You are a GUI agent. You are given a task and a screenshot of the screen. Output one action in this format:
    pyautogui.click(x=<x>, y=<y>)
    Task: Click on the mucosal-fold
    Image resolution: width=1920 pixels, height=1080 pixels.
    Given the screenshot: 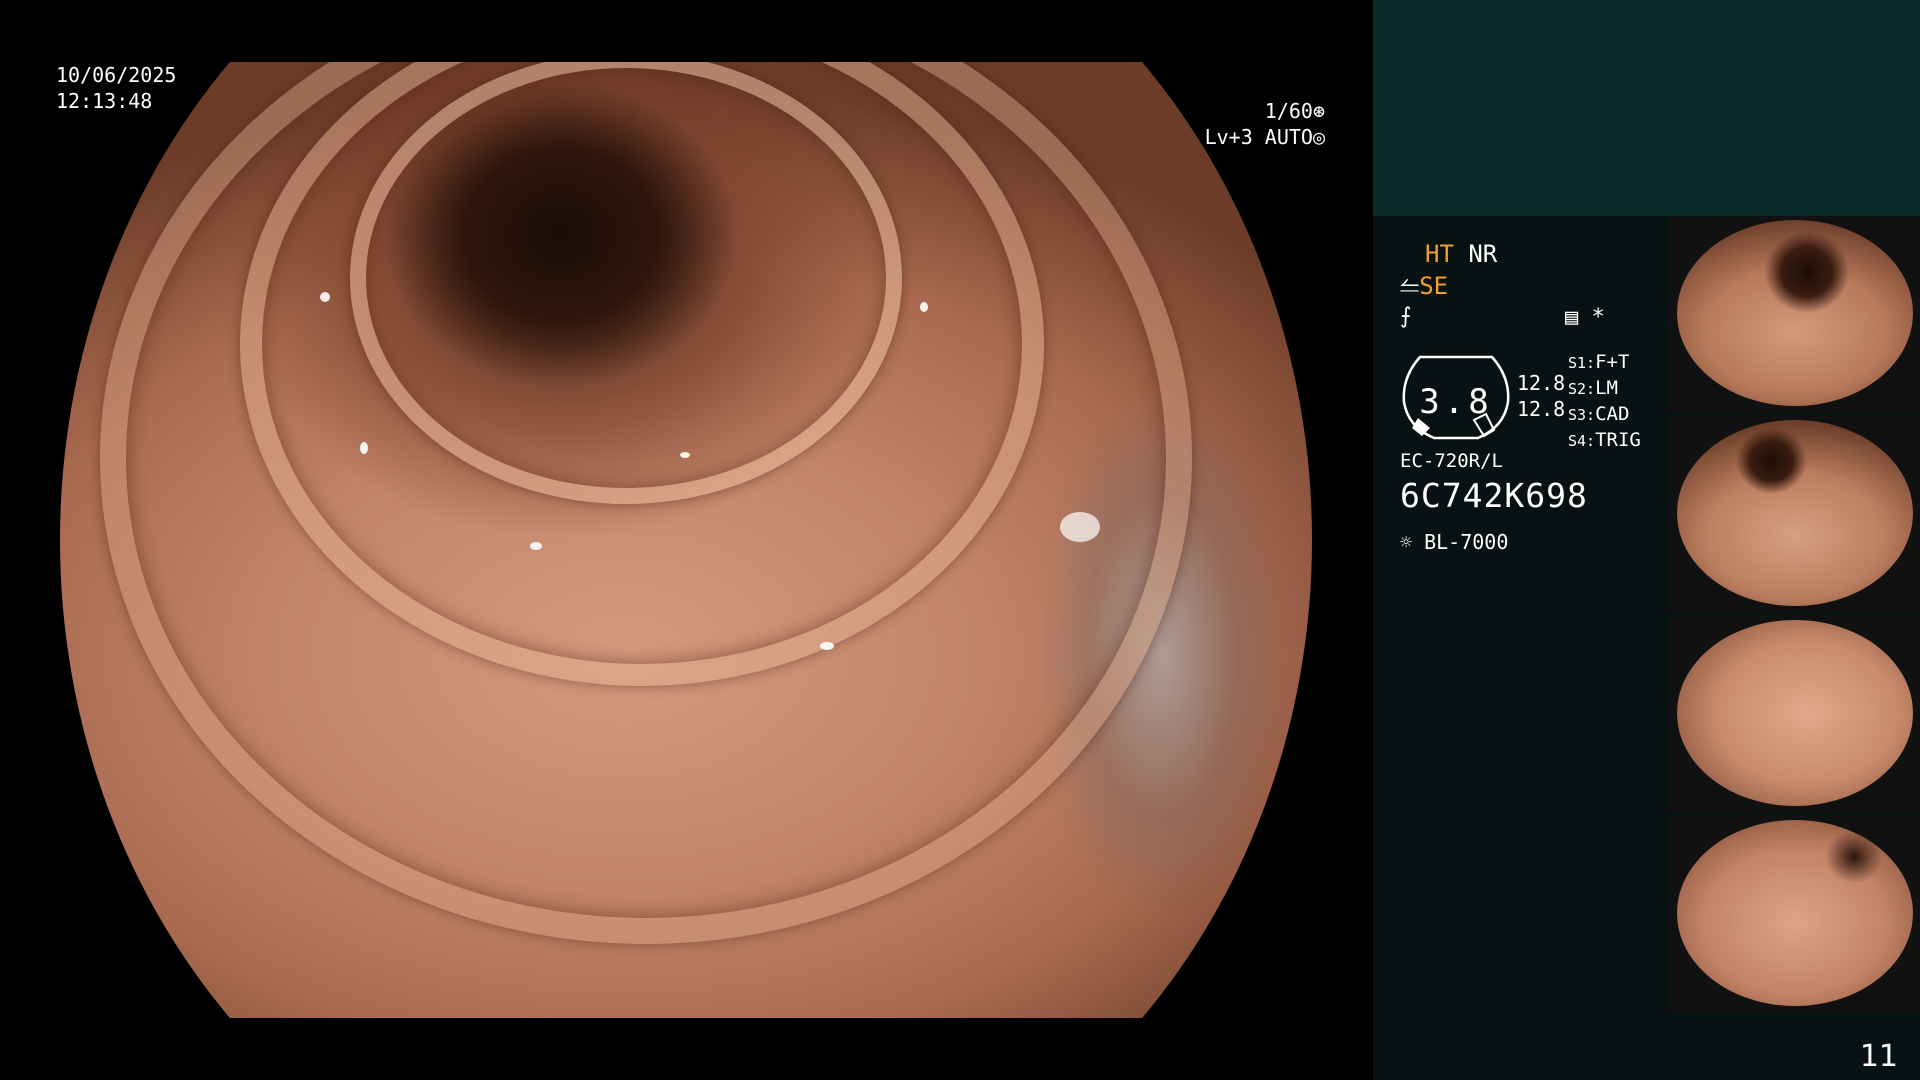 What is the action you would take?
    pyautogui.click(x=626, y=283)
    